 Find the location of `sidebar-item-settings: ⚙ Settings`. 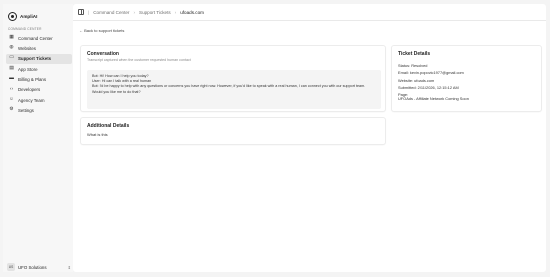

sidebar-item-settings: ⚙ Settings is located at coordinates (39, 111).